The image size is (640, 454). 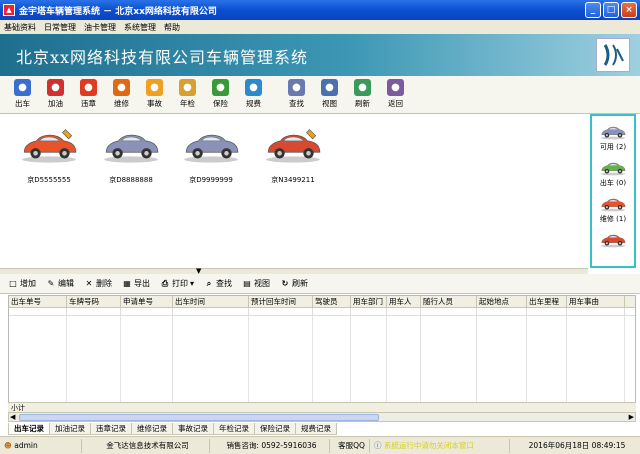 What do you see at coordinates (613, 219) in the screenshot?
I see `status-filter-label: 维修 (1)` at bounding box center [613, 219].